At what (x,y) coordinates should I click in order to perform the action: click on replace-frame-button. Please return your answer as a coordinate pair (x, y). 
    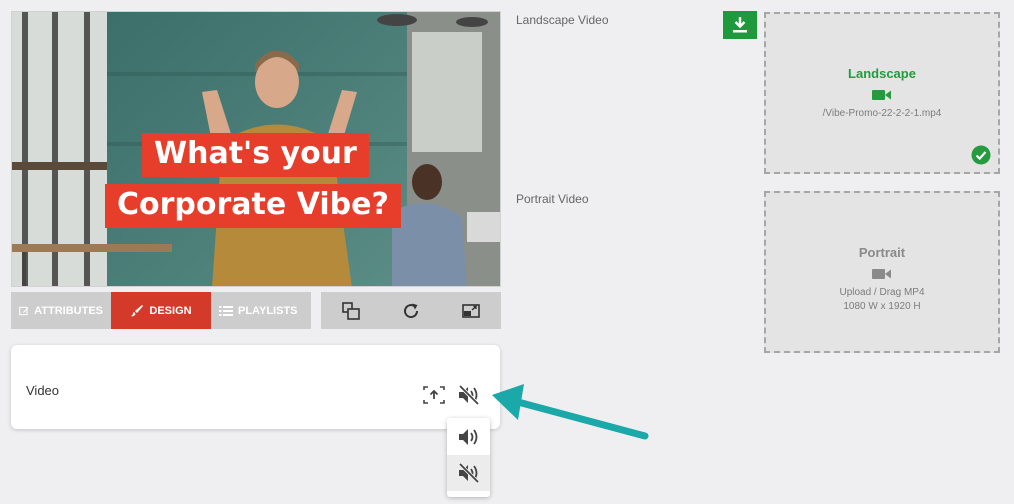
    Looking at the image, I should click on (434, 395).